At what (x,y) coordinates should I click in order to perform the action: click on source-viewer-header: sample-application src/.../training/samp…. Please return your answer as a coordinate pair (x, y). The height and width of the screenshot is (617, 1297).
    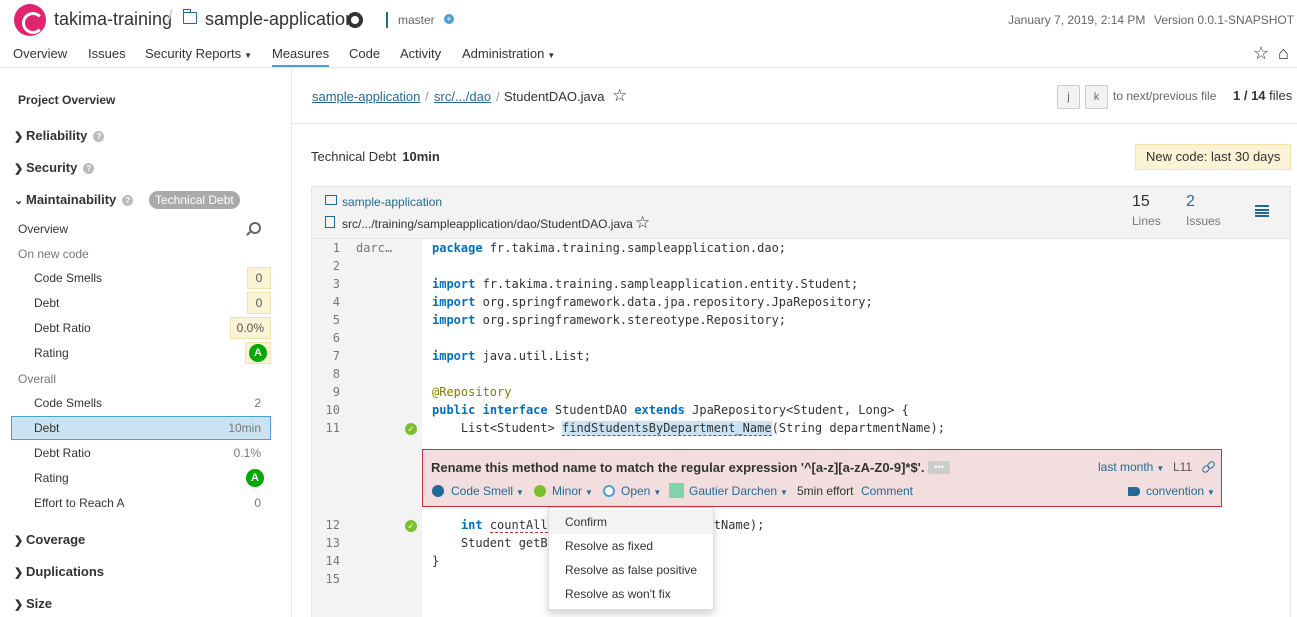
    Looking at the image, I should click on (801, 213).